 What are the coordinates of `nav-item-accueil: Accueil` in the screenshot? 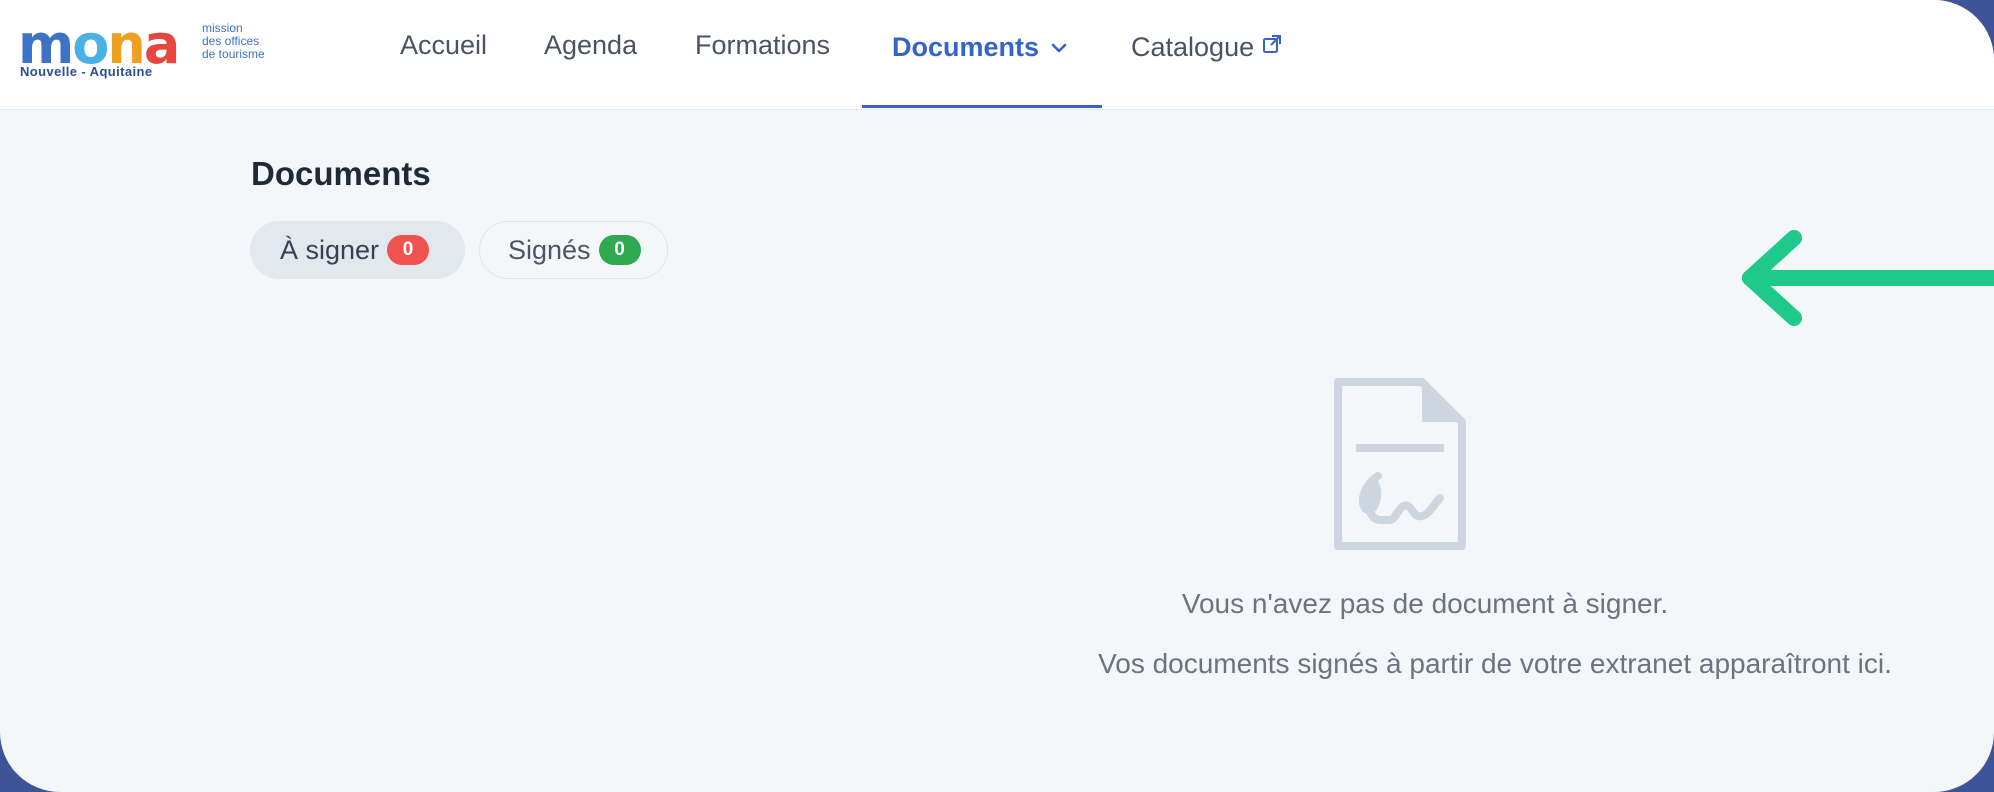 It's located at (443, 45).